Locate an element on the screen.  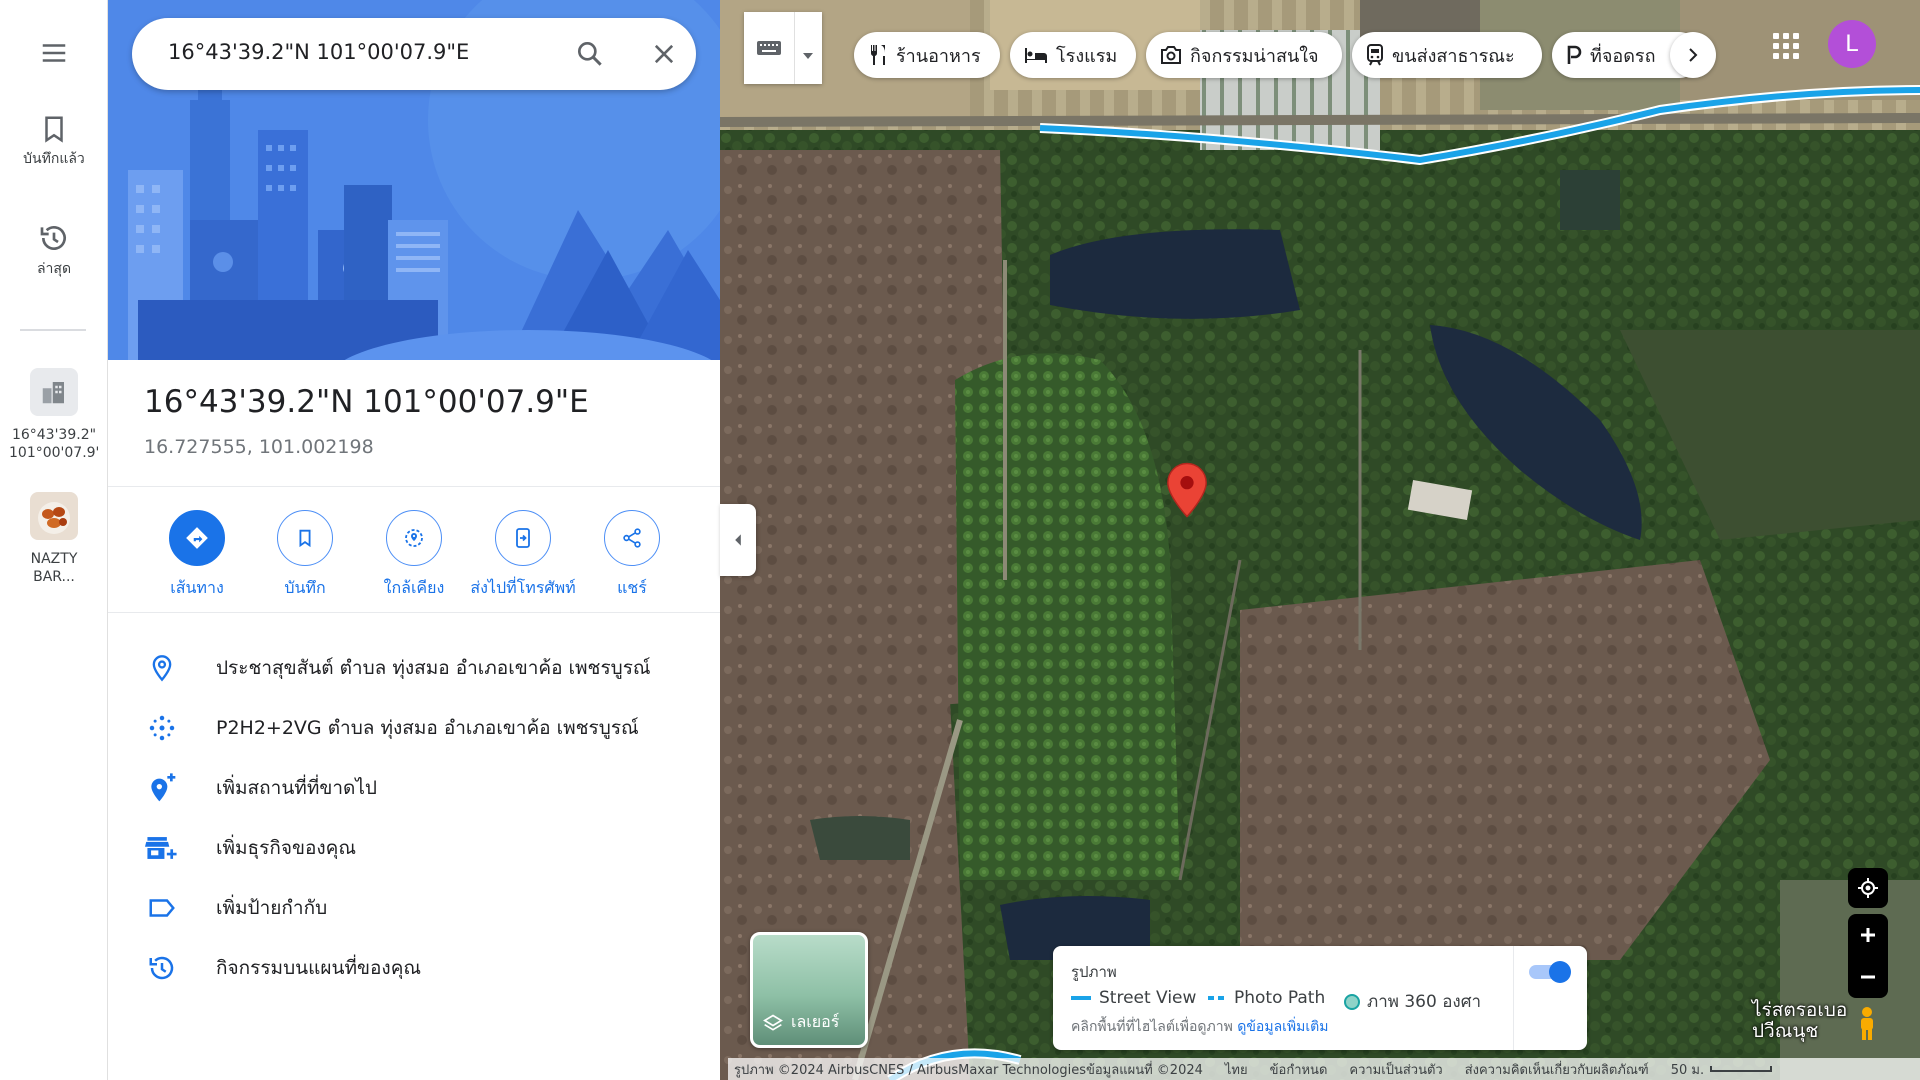
legend-photo-path: Photo Path is located at coordinates (1266, 998).